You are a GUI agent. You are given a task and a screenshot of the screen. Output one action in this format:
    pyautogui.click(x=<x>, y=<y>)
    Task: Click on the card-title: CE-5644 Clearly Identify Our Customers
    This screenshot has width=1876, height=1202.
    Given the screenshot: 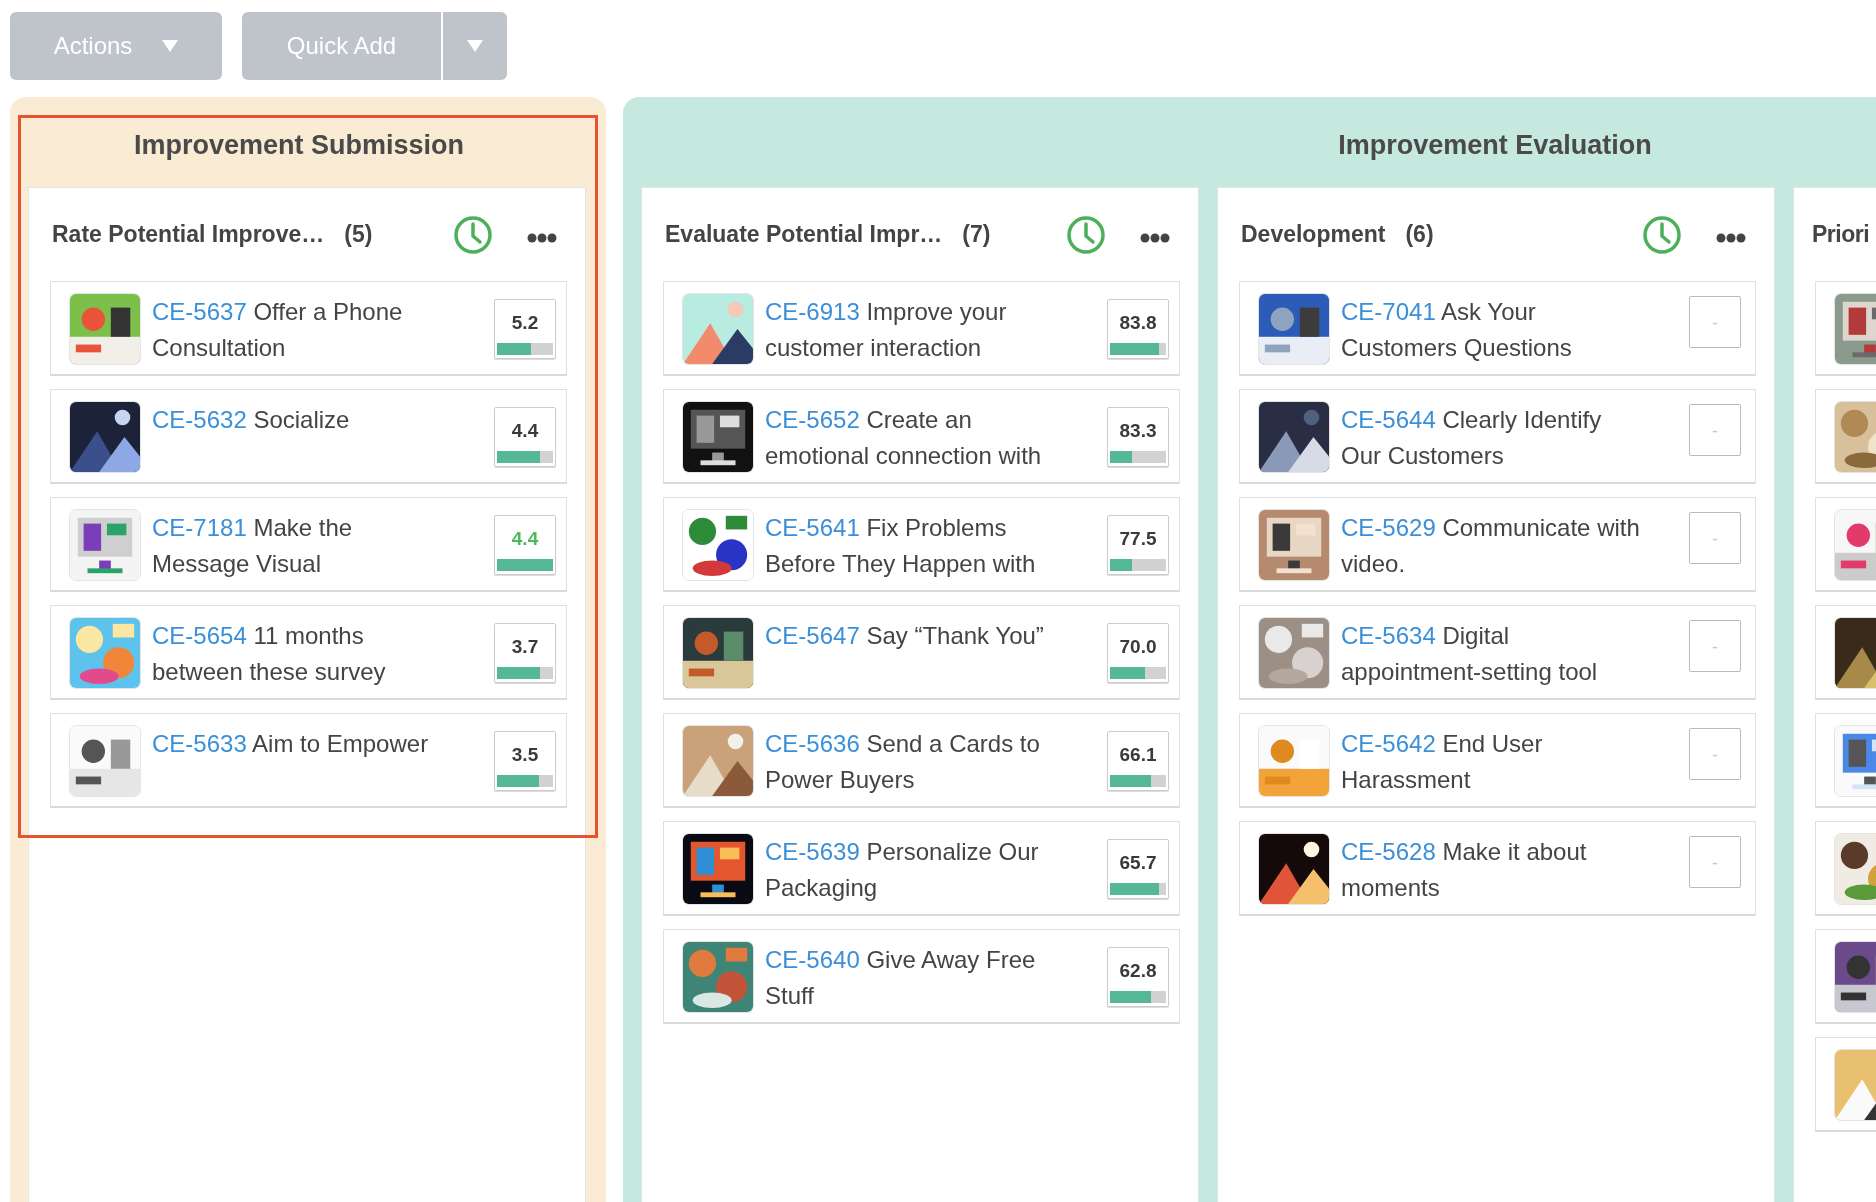 What is the action you would take?
    pyautogui.click(x=1472, y=438)
    